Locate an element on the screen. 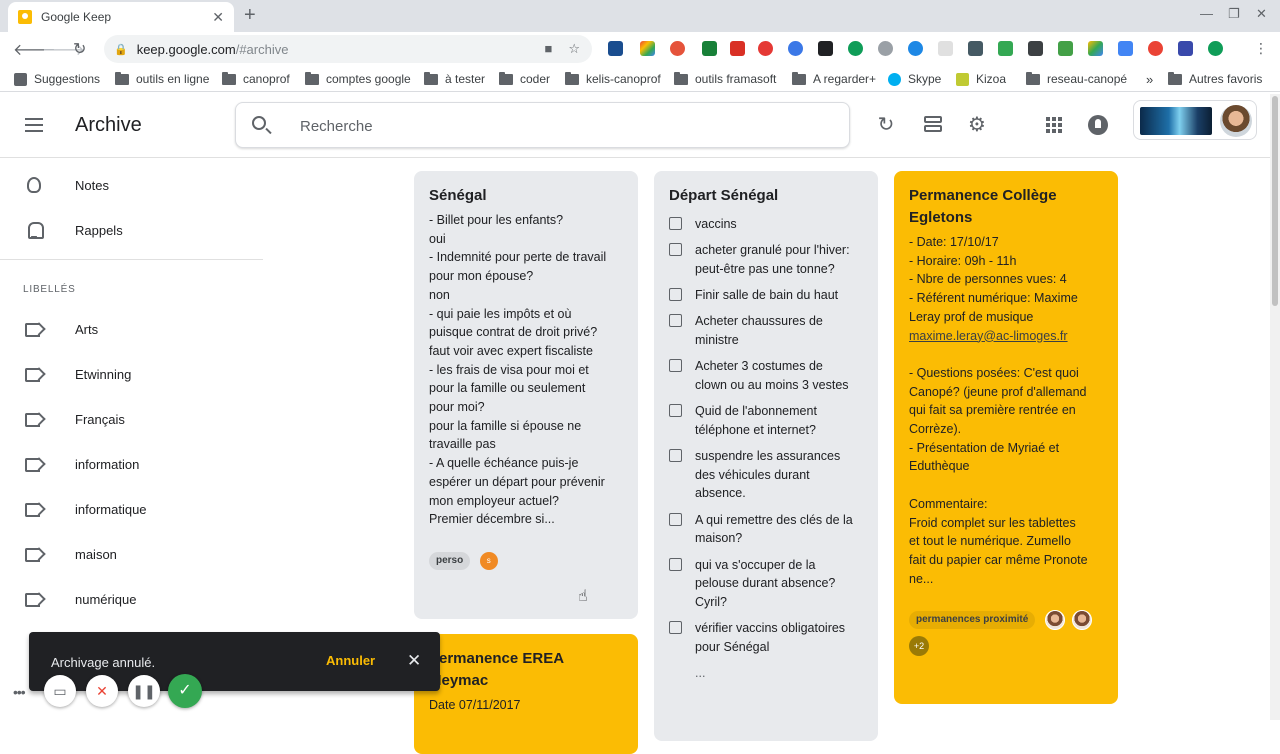  recorder-more-icon: ••• is located at coordinates (19, 692).